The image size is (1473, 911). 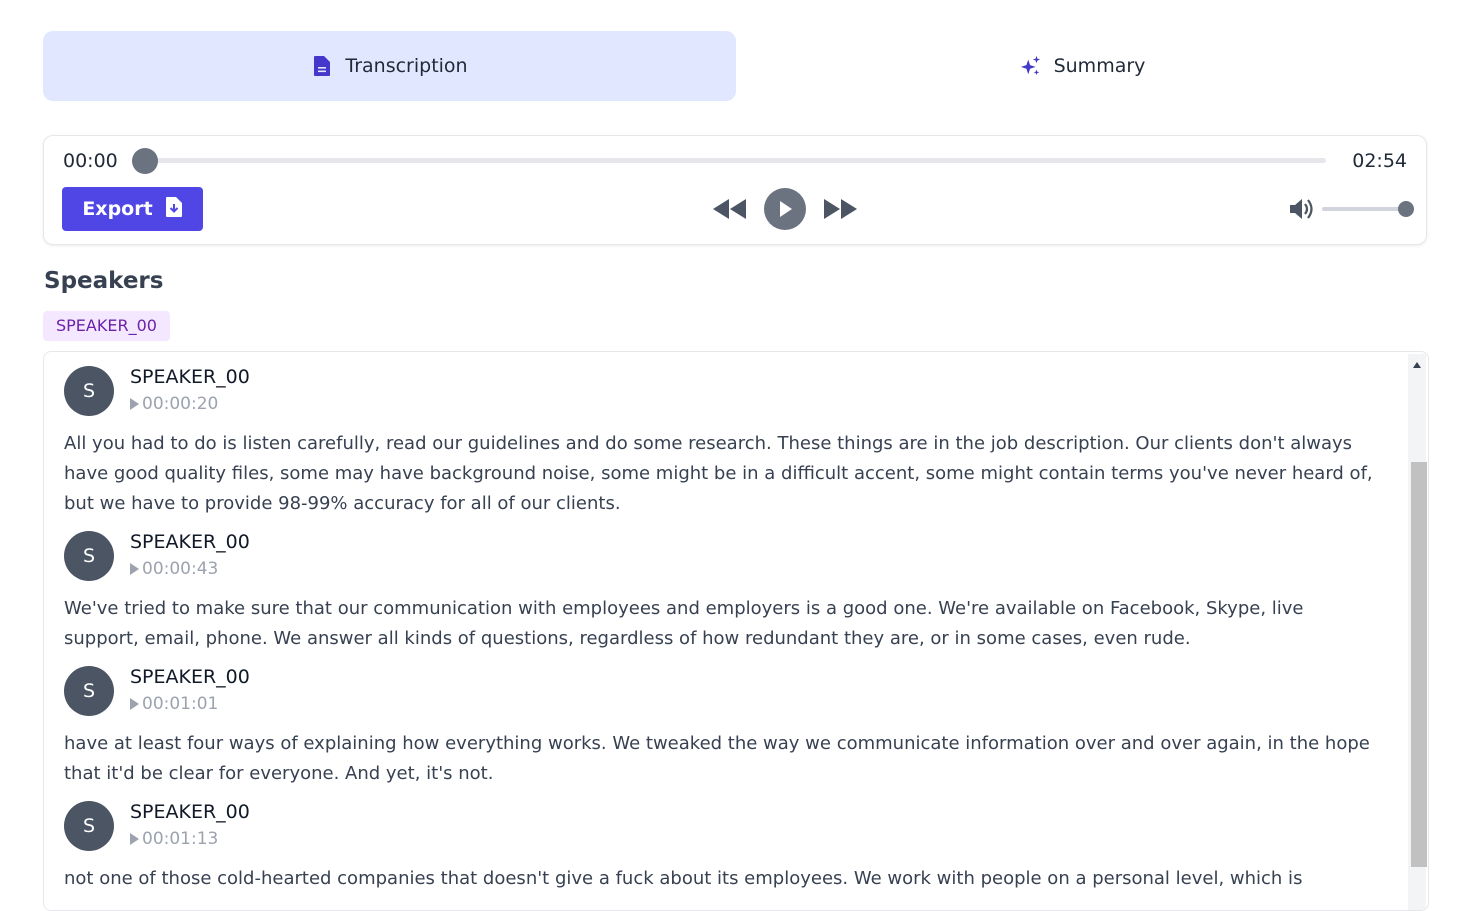 What do you see at coordinates (1302, 211) in the screenshot?
I see `volume-icon` at bounding box center [1302, 211].